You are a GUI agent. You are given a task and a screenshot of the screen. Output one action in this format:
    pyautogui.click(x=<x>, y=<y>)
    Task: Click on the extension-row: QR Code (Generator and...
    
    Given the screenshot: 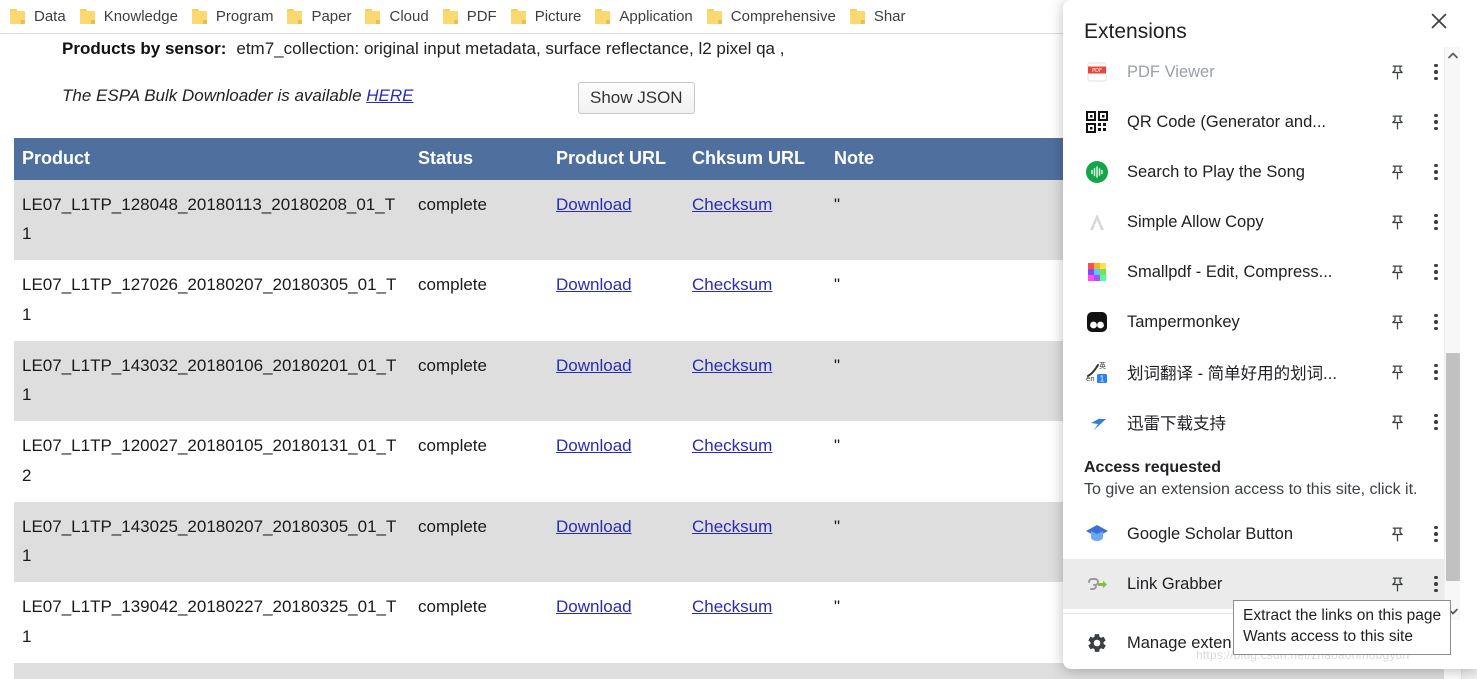 What is the action you would take?
    pyautogui.click(x=1260, y=122)
    